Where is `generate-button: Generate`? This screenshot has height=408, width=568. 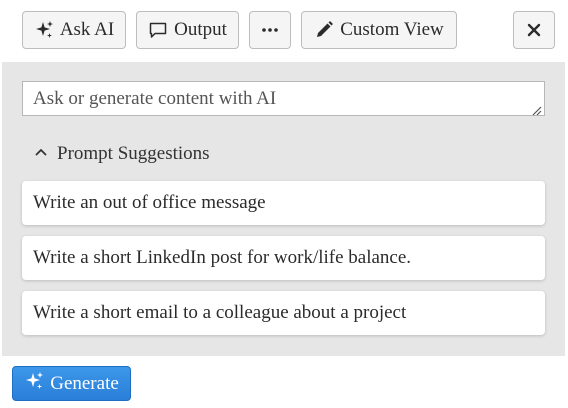
generate-button: Generate is located at coordinates (71, 383).